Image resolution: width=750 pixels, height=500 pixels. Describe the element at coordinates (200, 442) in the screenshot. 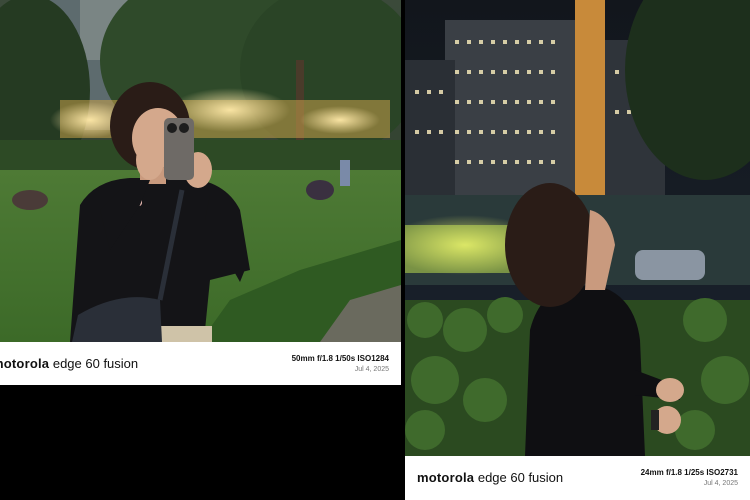

I see `left-empty-area` at that location.